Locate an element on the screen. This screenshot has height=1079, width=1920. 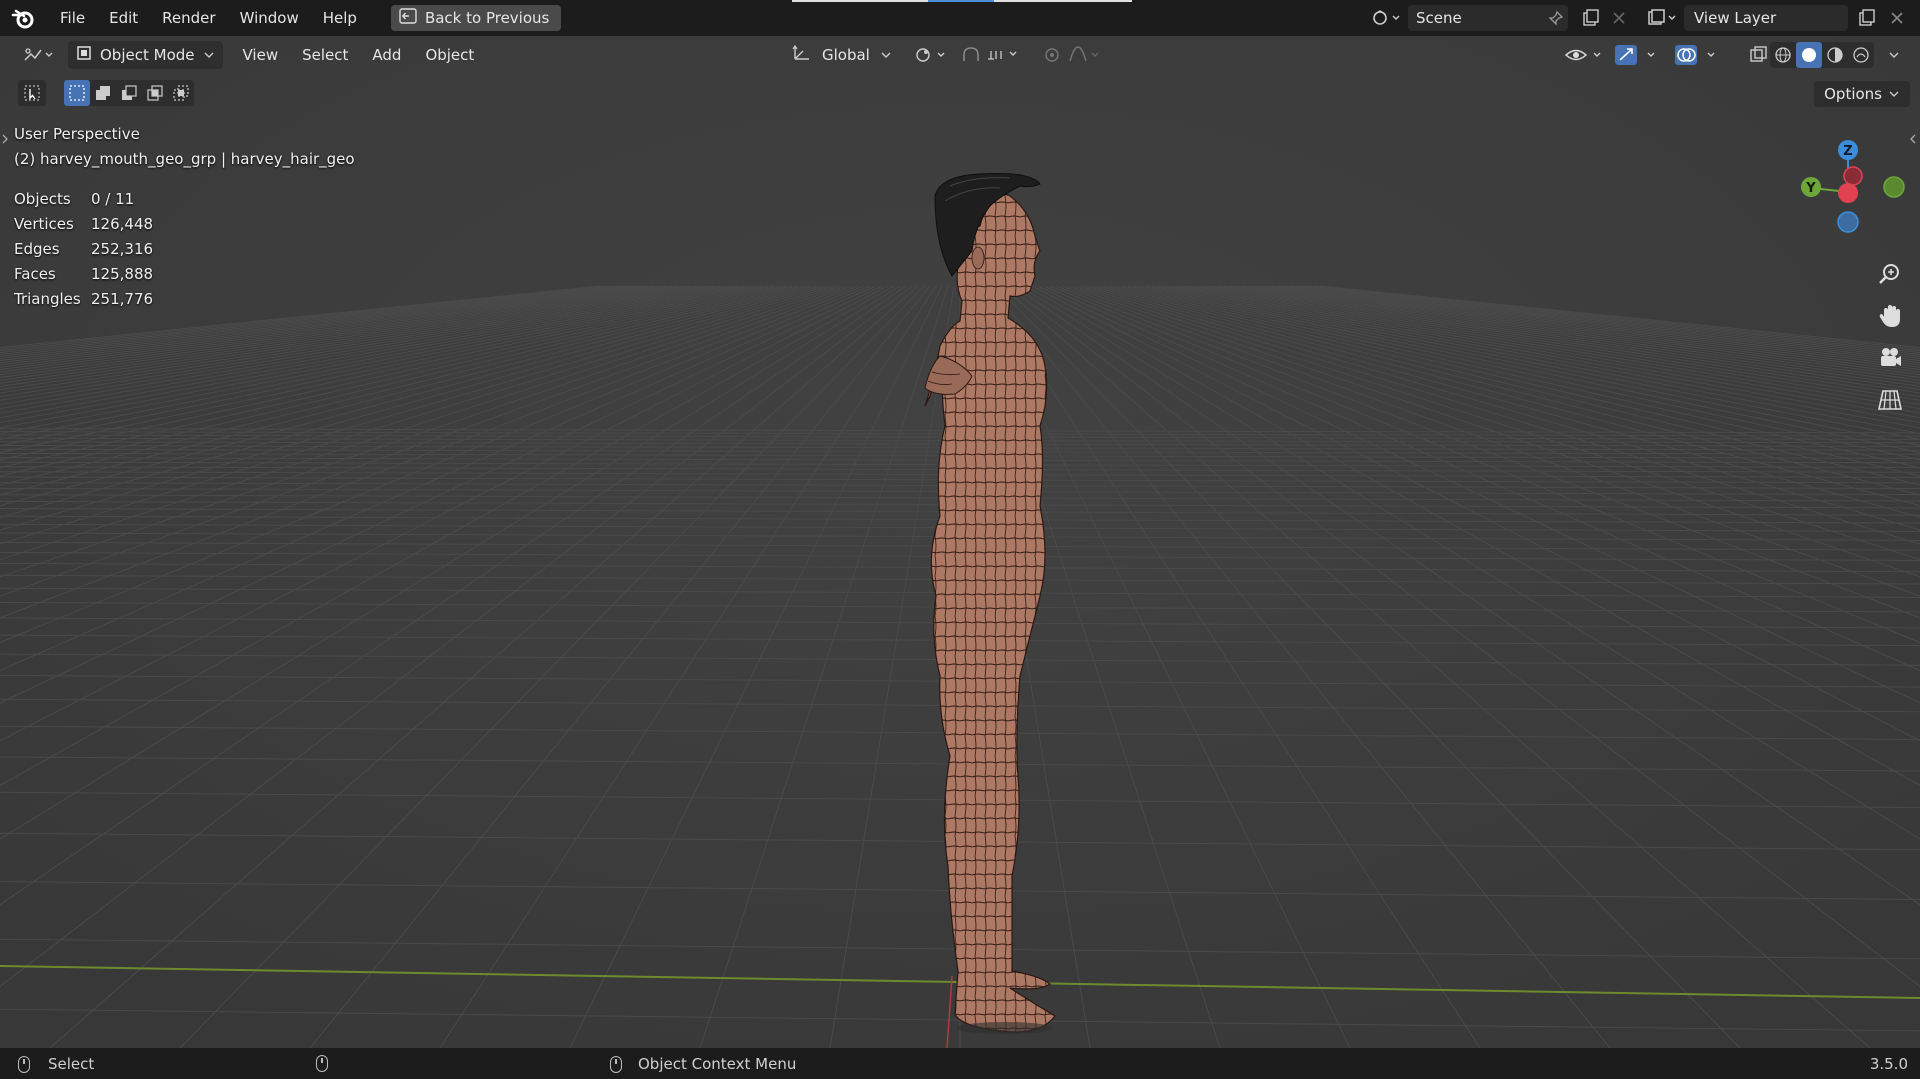
orthographic-grid-icon is located at coordinates (1890, 400).